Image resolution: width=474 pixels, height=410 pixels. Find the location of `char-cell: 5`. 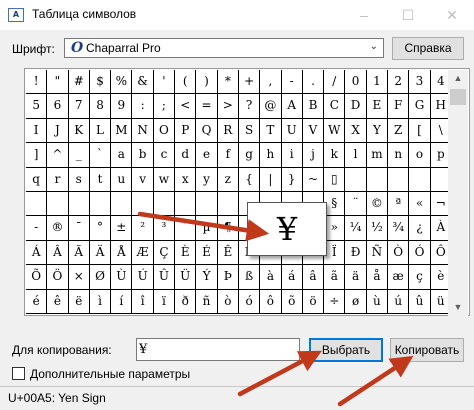

char-cell: 5 is located at coordinates (37, 106).